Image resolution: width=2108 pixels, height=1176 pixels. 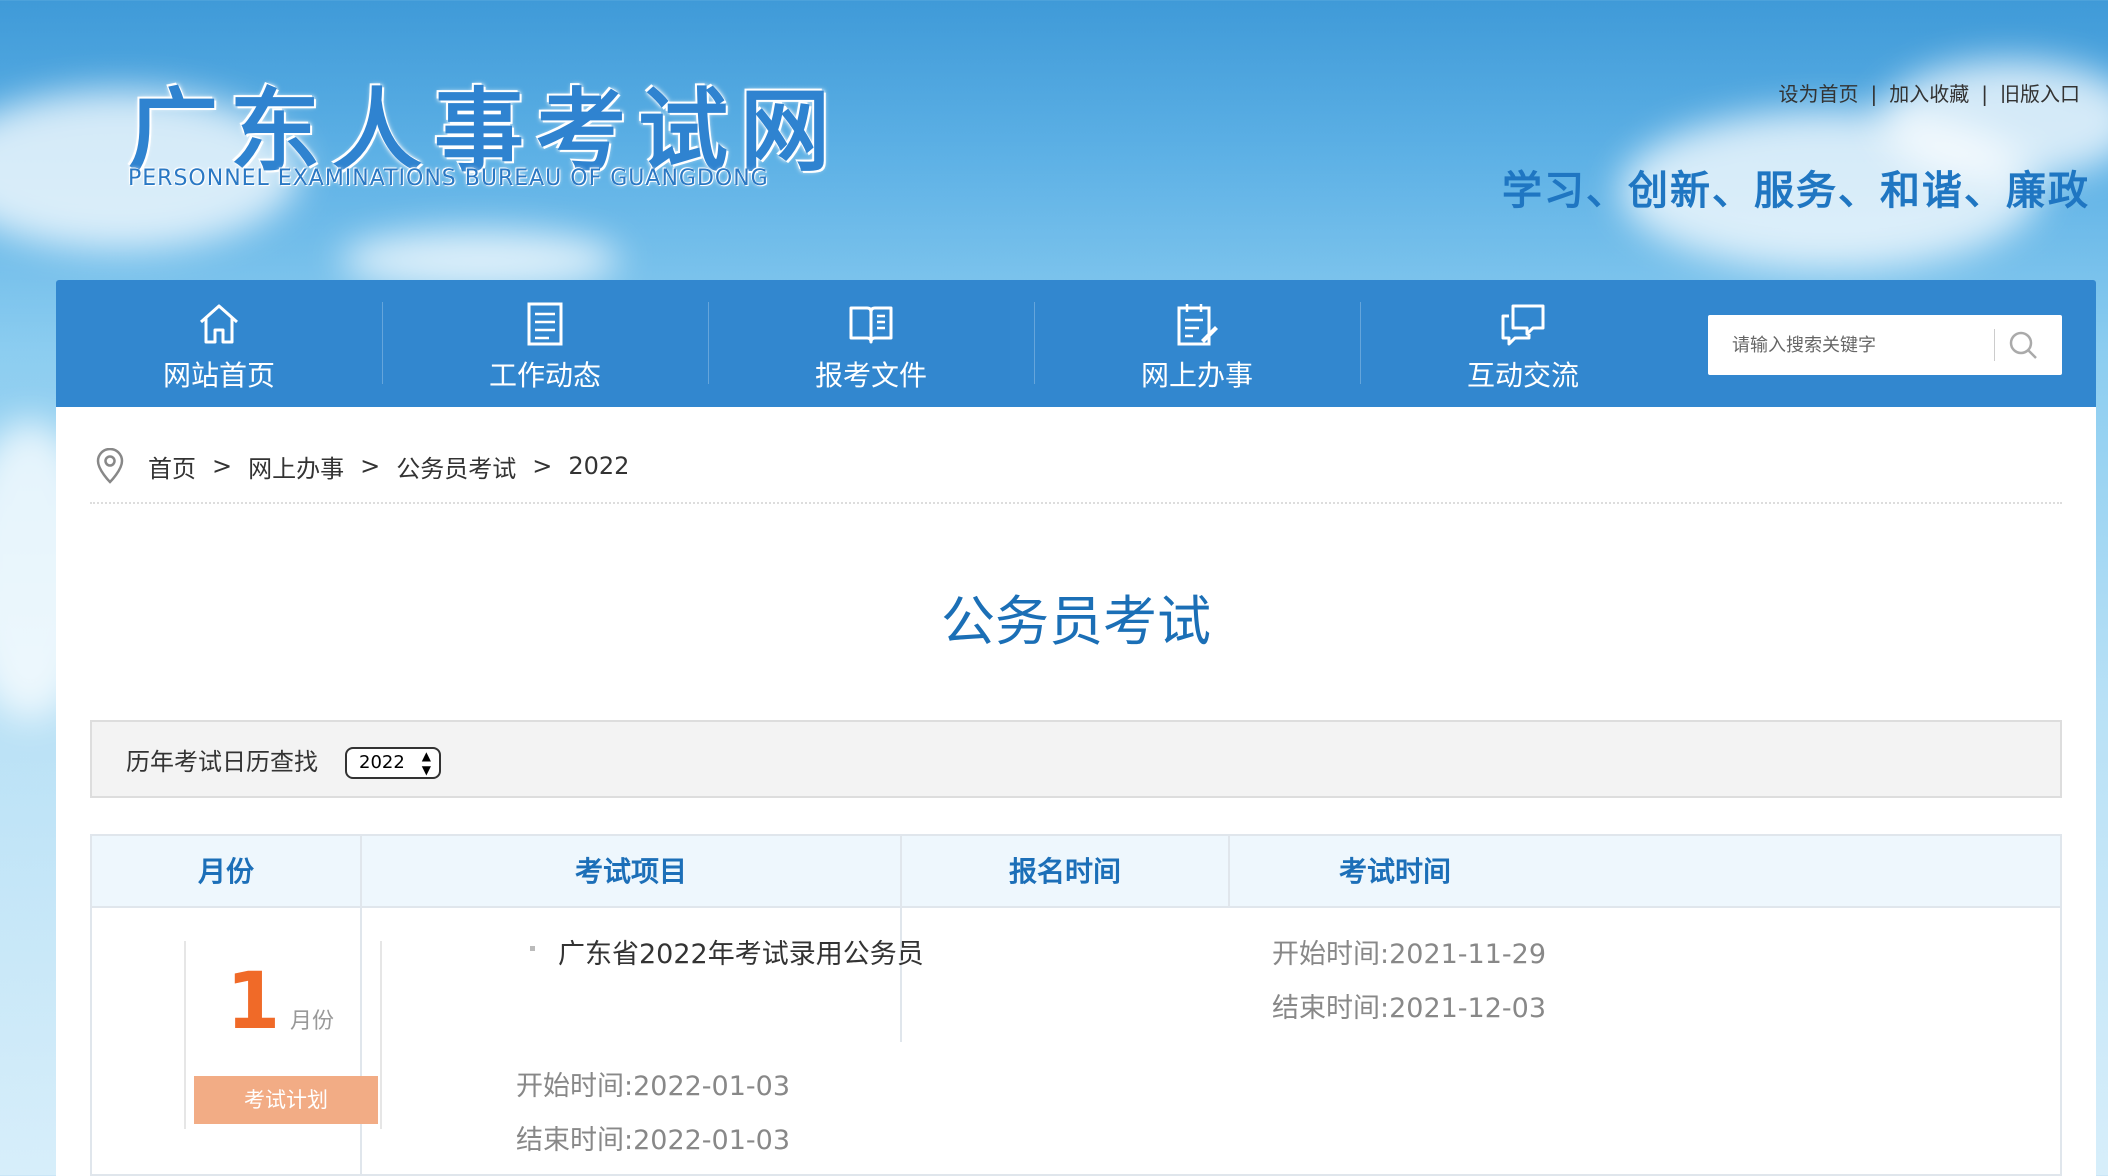 What do you see at coordinates (653, 1140) in the screenshot?
I see `exam-end: 结束时间:2022-01-03` at bounding box center [653, 1140].